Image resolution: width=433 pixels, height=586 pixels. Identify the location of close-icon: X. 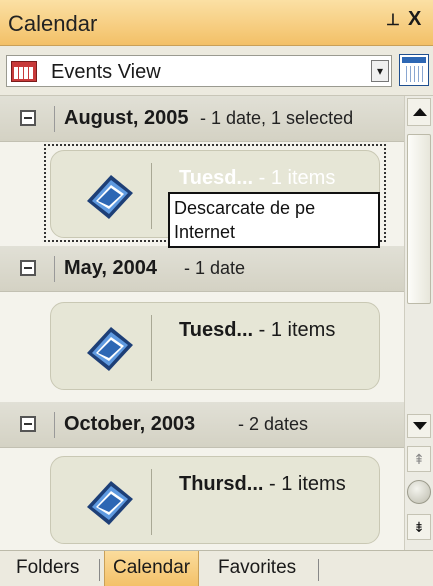
(414, 19).